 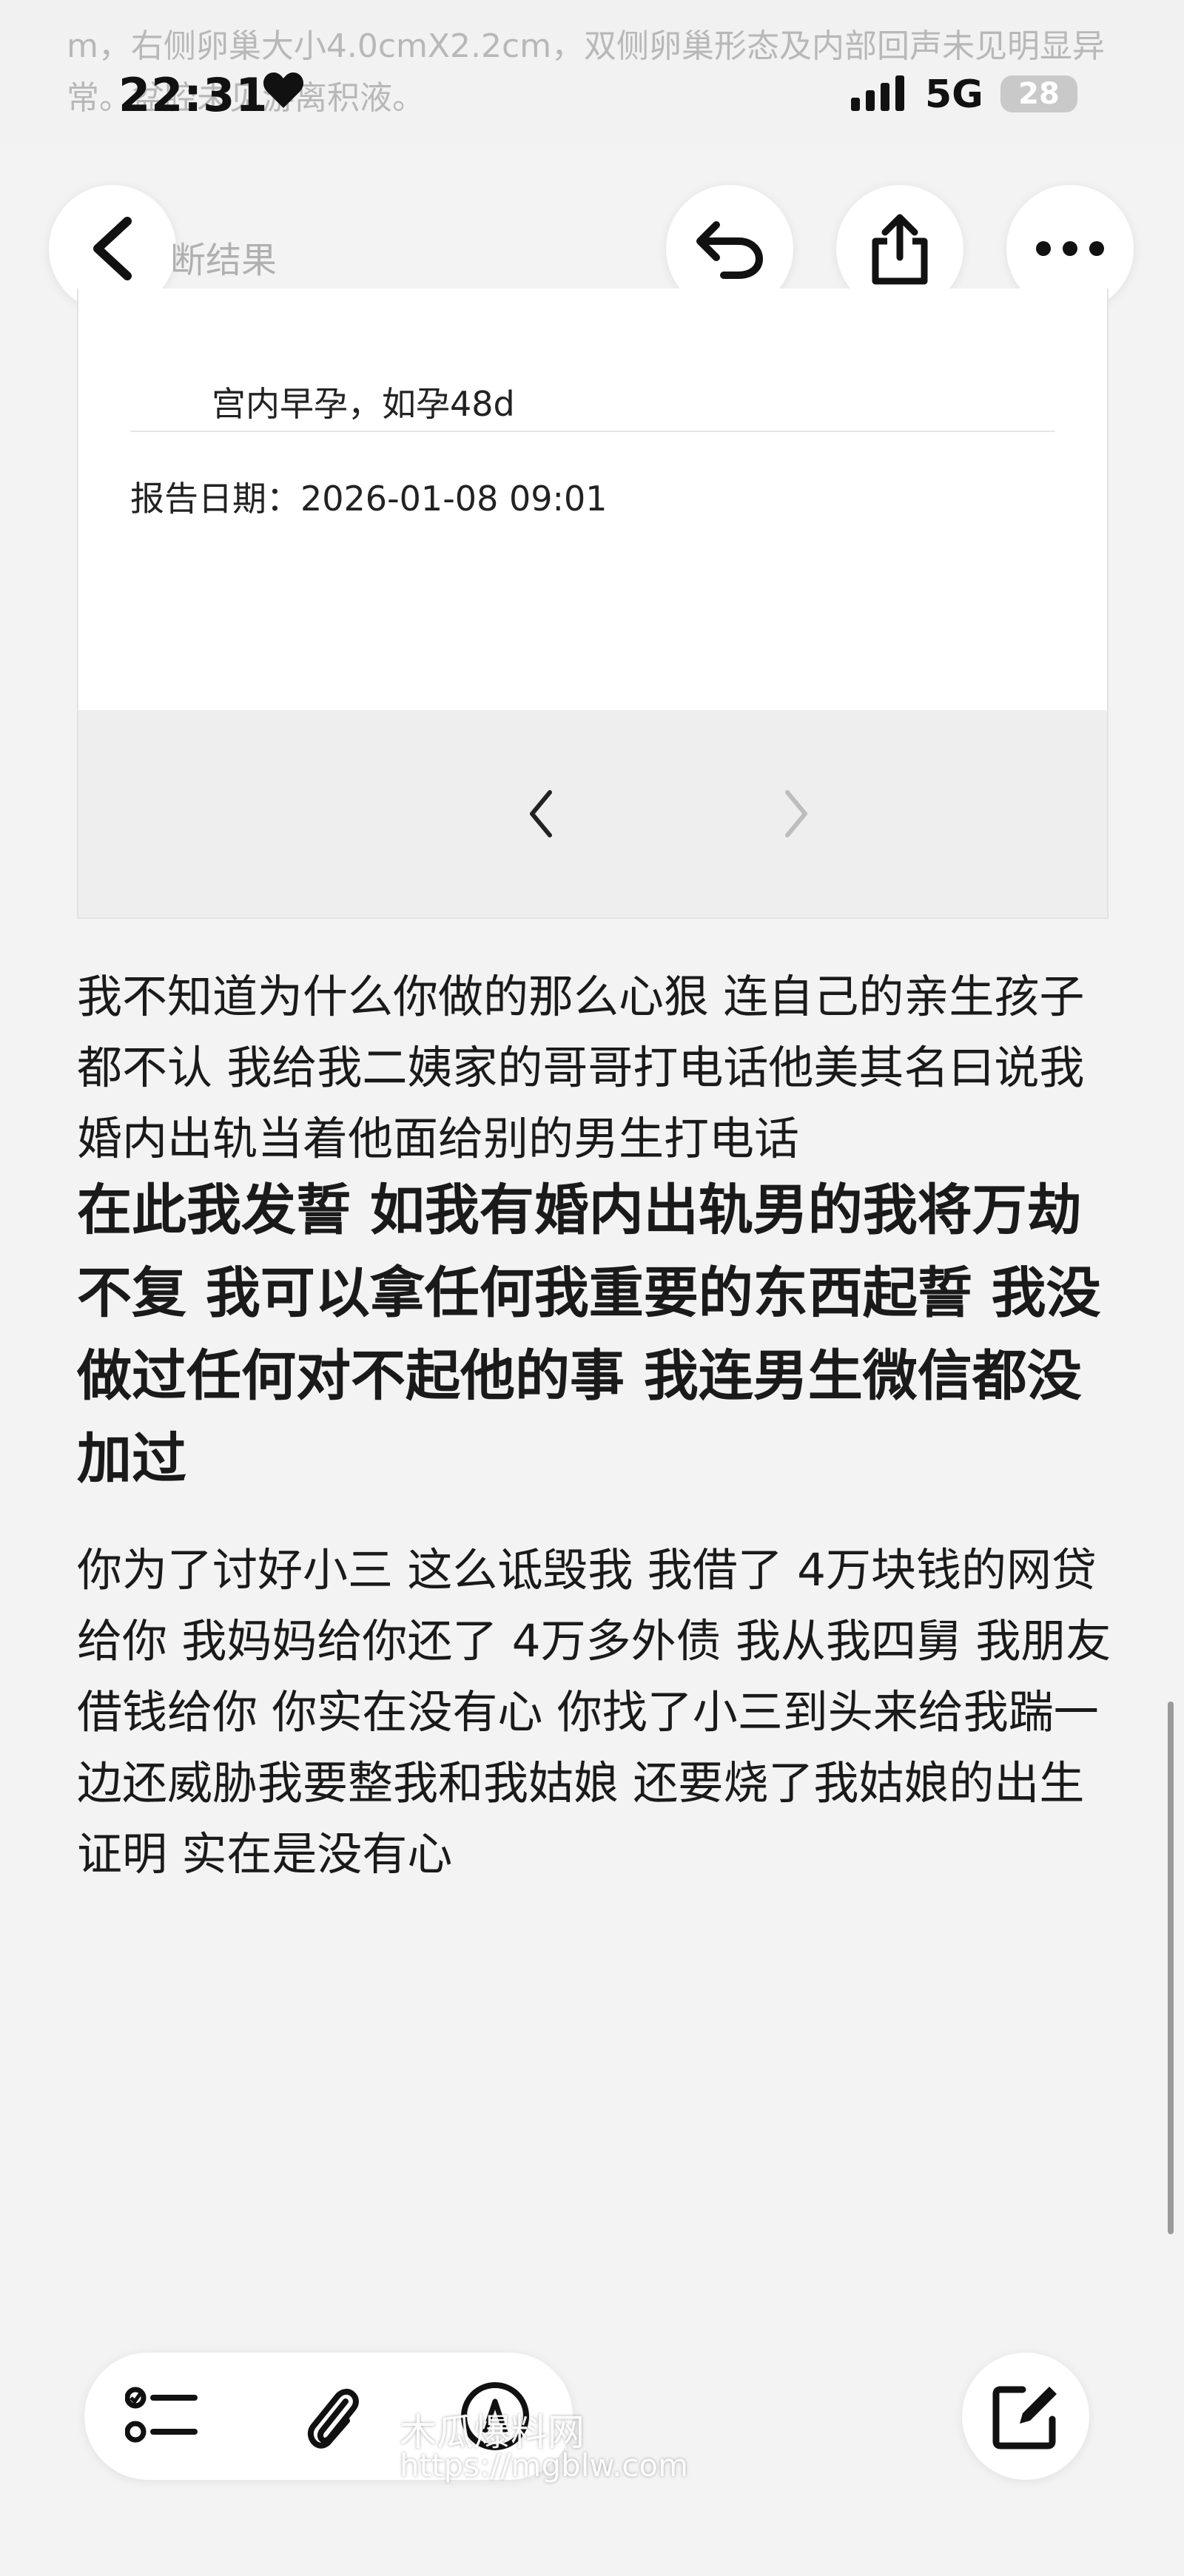 I want to click on diagnosis-text: 宫内早孕，如孕48d, so click(x=363, y=404).